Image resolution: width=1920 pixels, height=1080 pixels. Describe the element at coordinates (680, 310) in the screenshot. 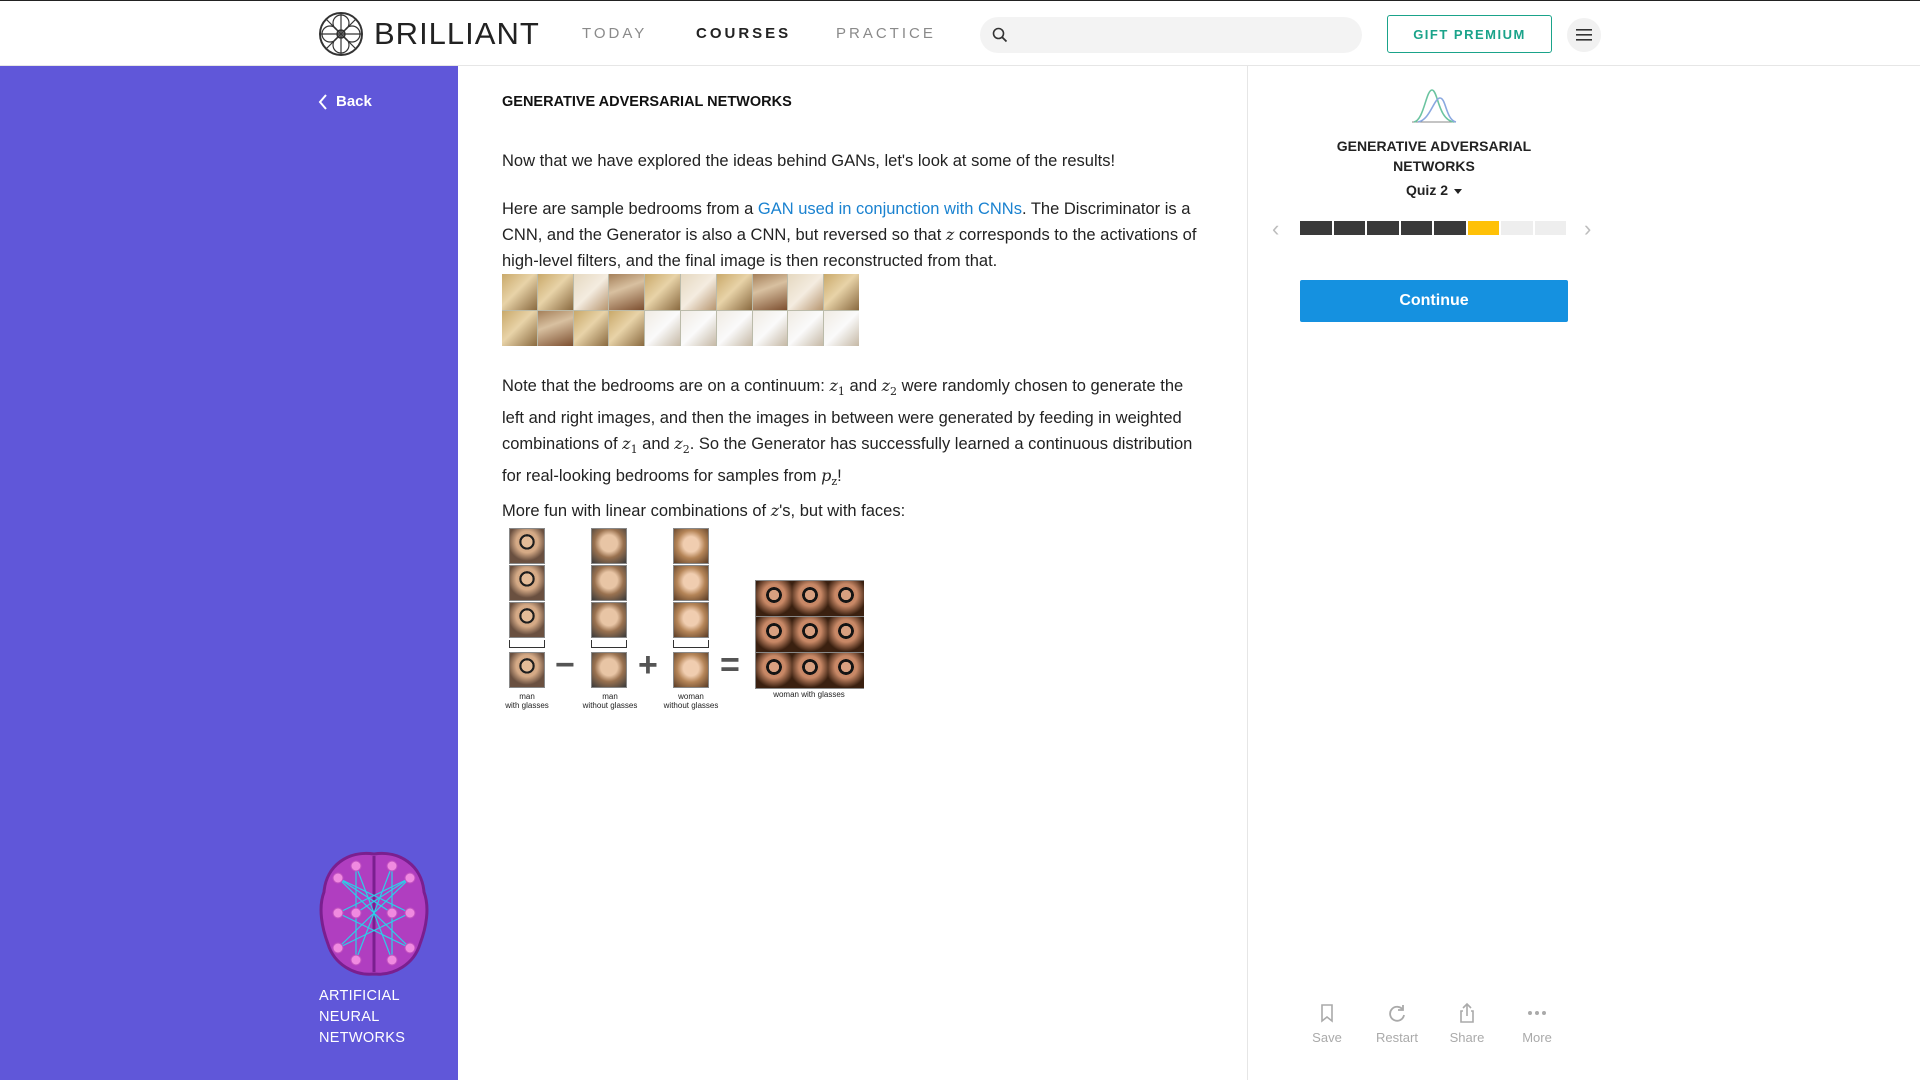

I see `bedroom-samples-image` at that location.